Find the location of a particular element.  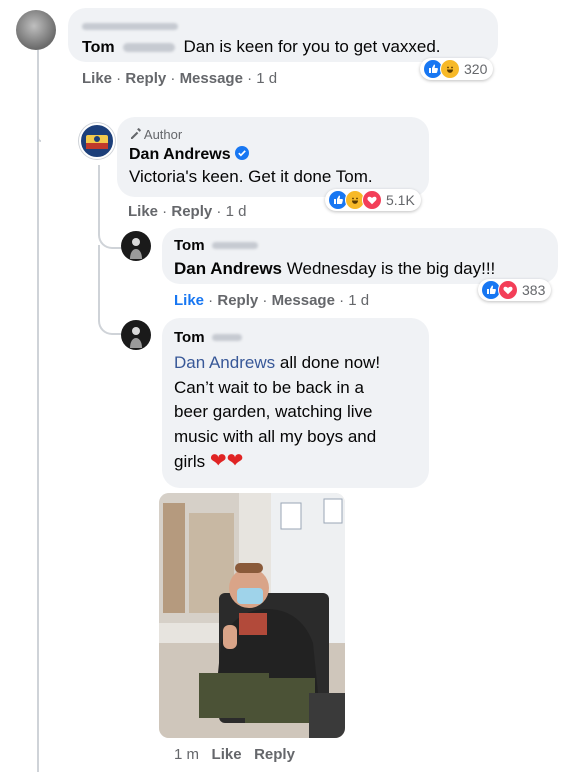

attached-photo is located at coordinates (252, 615).